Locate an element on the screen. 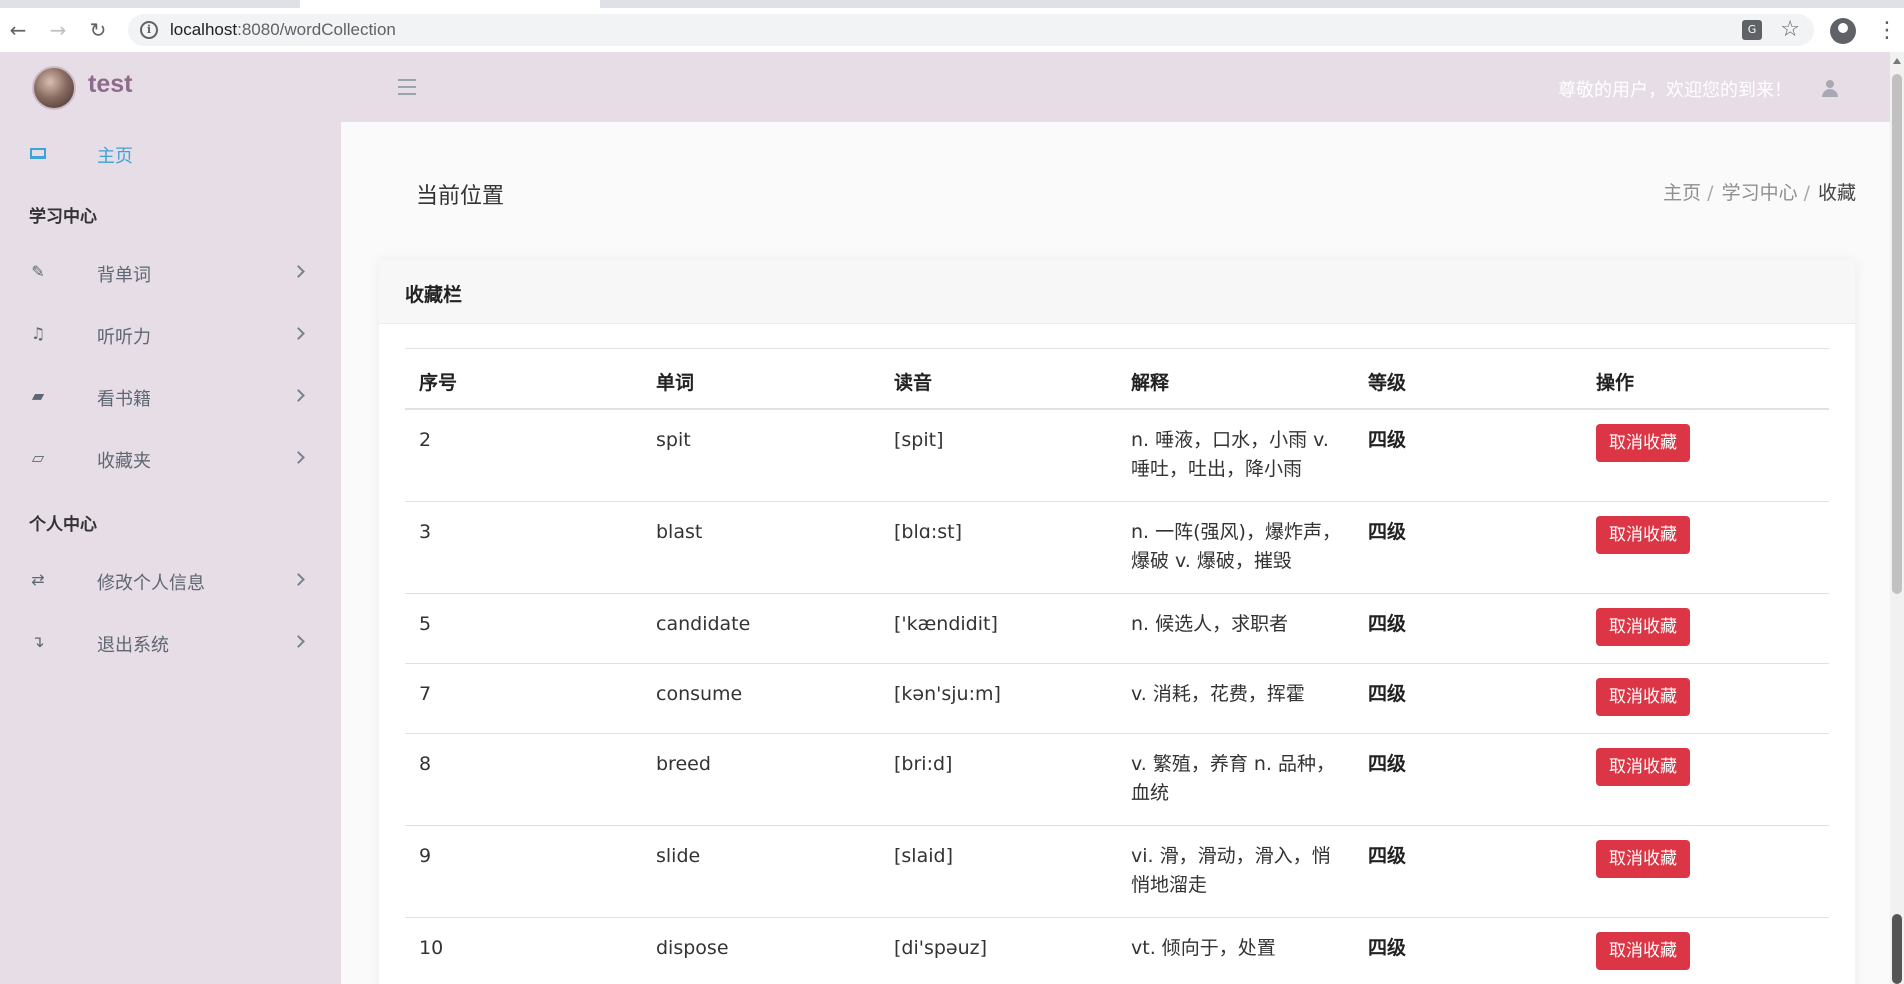 The height and width of the screenshot is (984, 1904). breadcrumb-home: 主页 is located at coordinates (1682, 193).